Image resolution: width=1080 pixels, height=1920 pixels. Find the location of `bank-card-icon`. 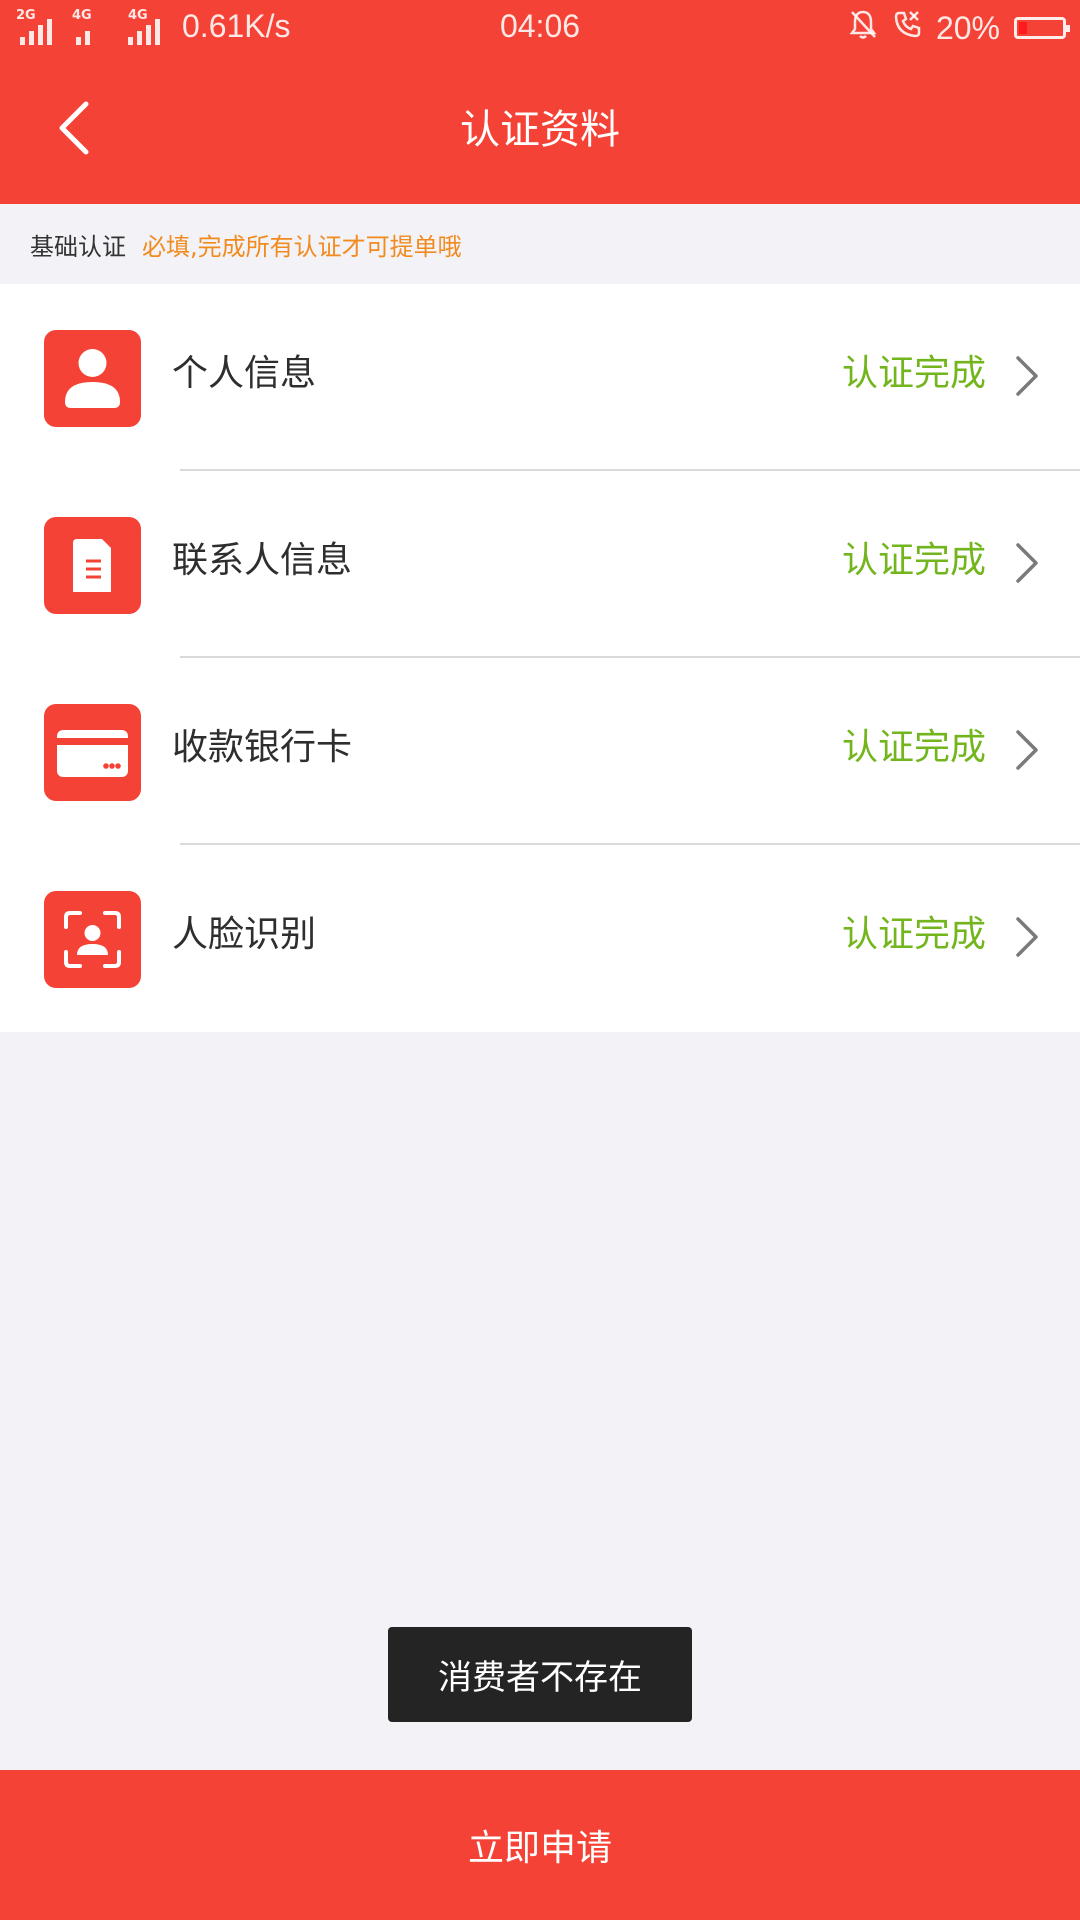

bank-card-icon is located at coordinates (92, 752).